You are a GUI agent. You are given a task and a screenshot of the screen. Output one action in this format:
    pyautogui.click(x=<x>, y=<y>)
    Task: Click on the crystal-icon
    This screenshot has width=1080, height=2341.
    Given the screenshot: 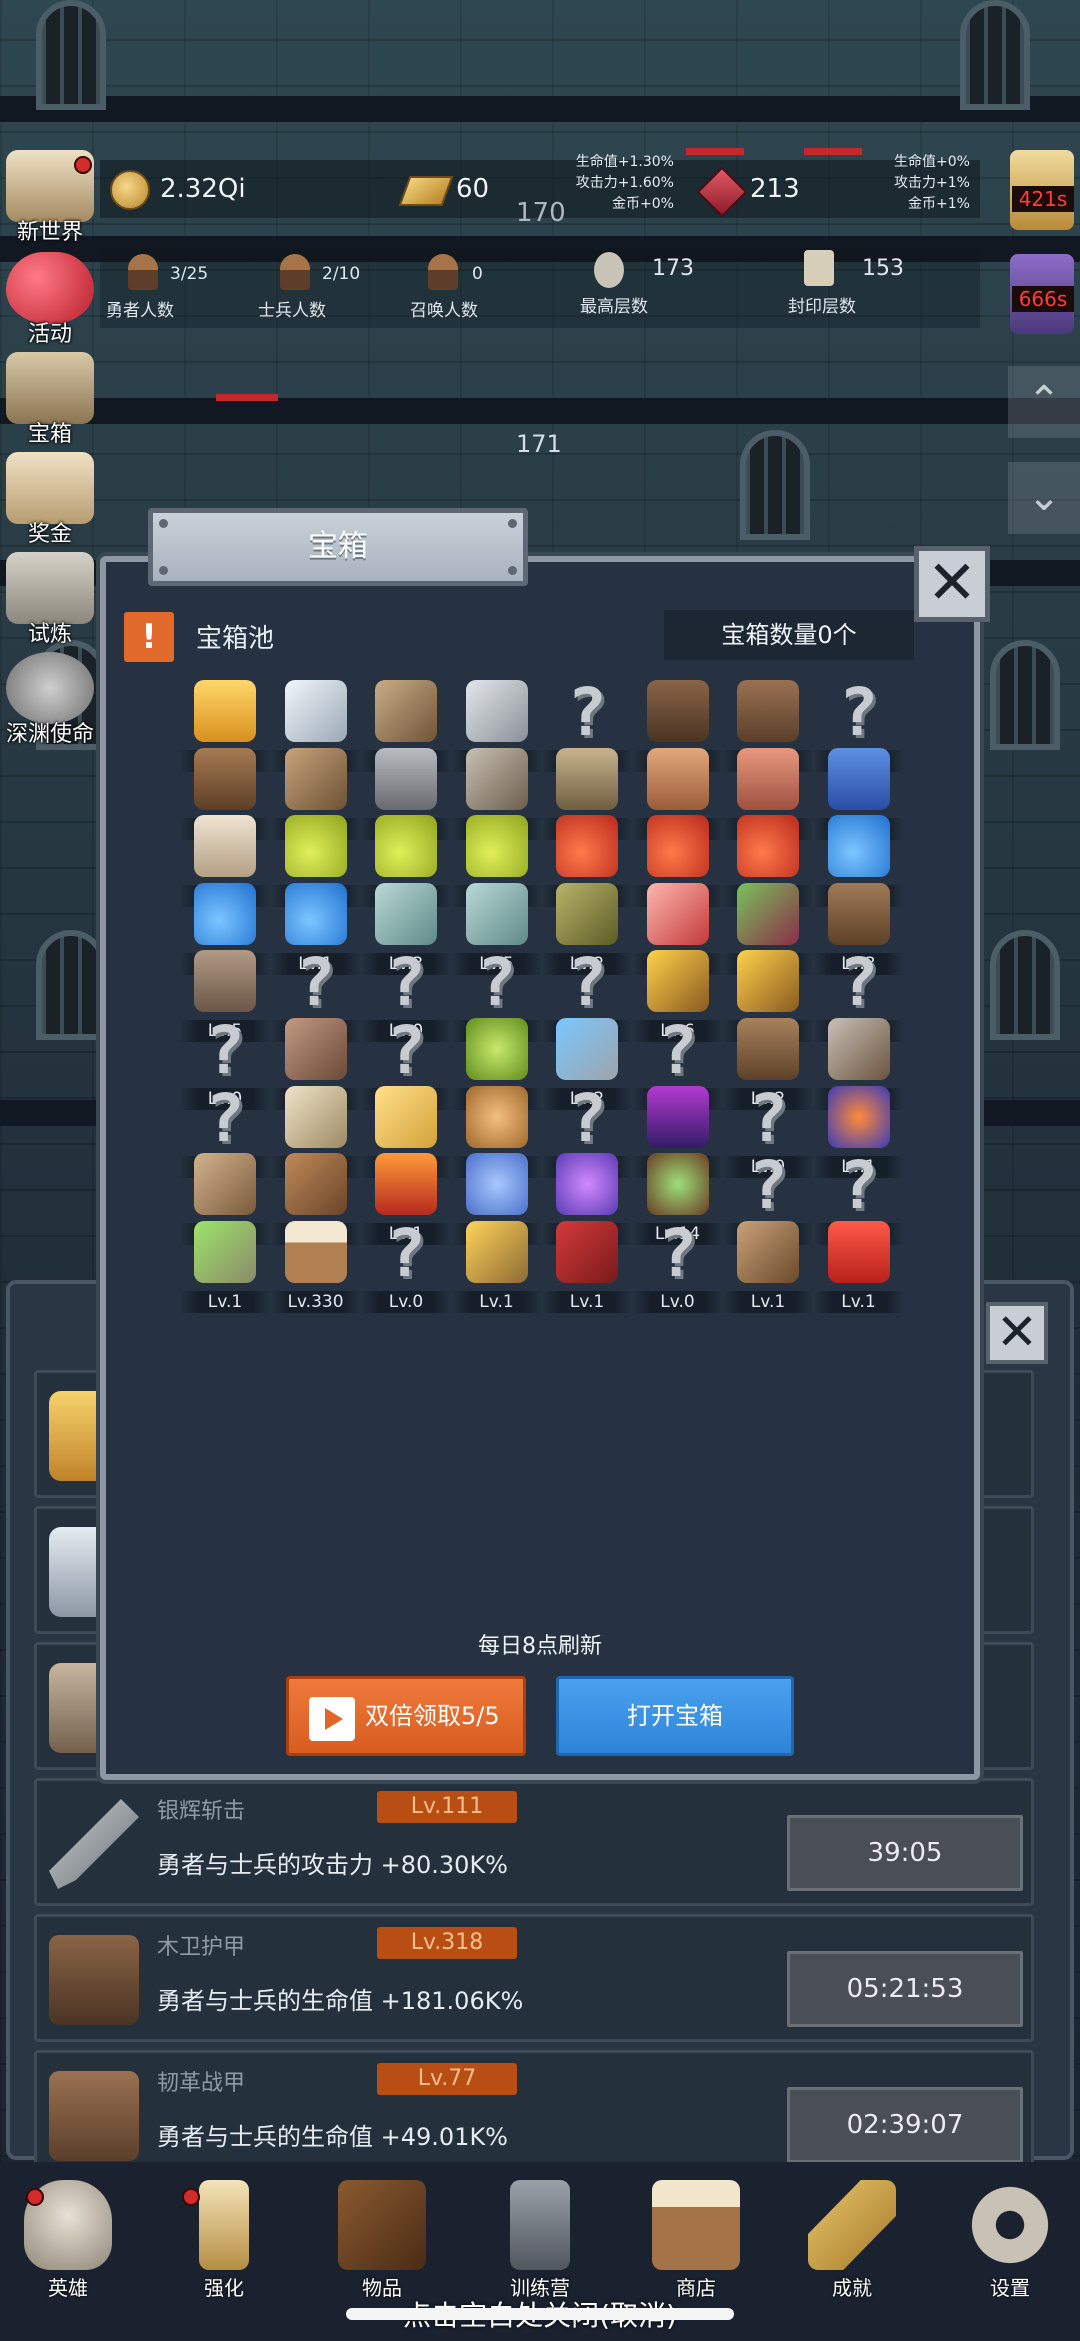 What is the action you would take?
    pyautogui.click(x=677, y=1116)
    